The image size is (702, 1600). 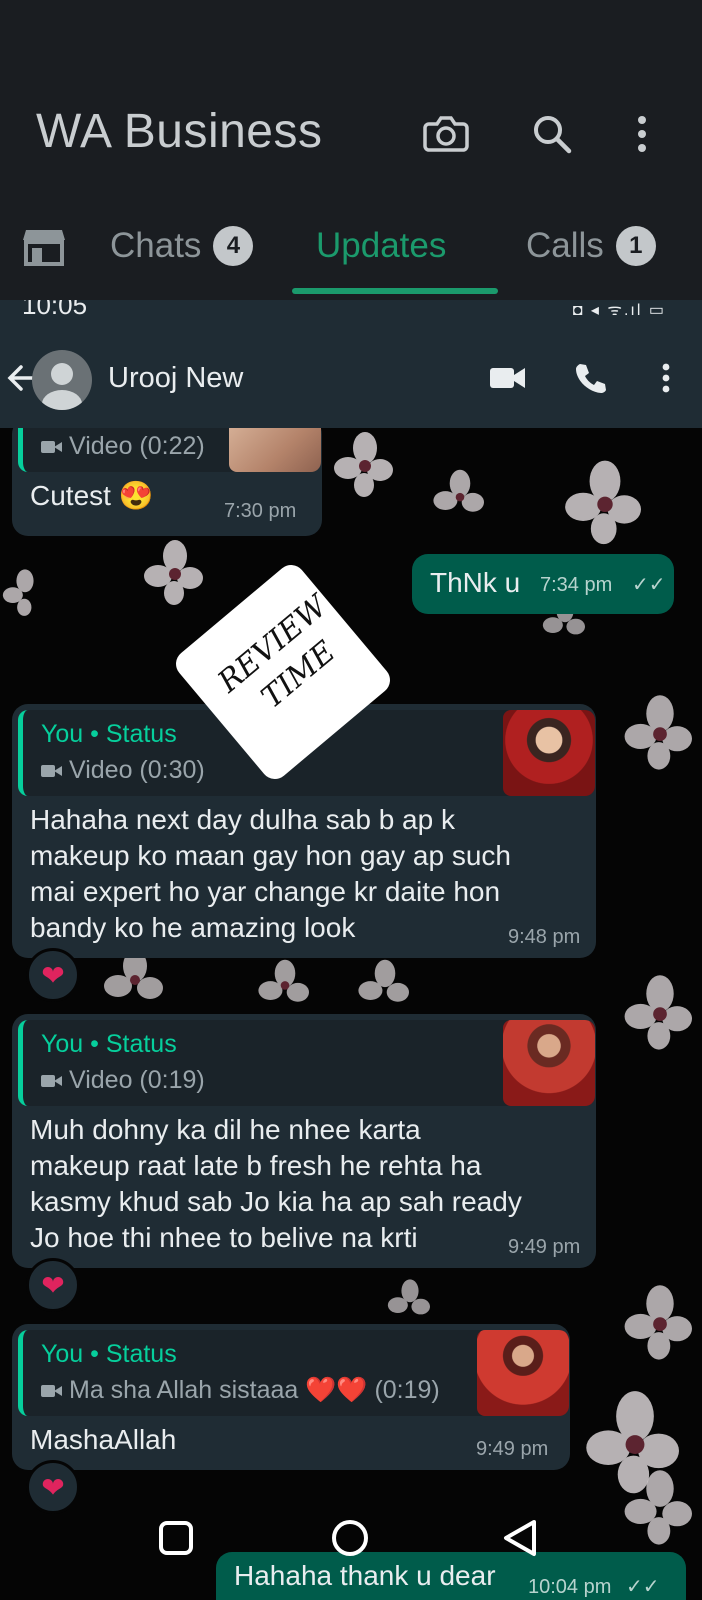 I want to click on message-text: Jo hoe thi nhee to belive na krti, so click(x=224, y=1237).